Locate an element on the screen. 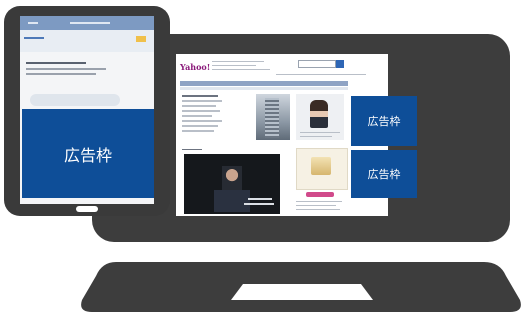 This screenshot has width=526, height=318. feature-panel is located at coordinates (320, 117).